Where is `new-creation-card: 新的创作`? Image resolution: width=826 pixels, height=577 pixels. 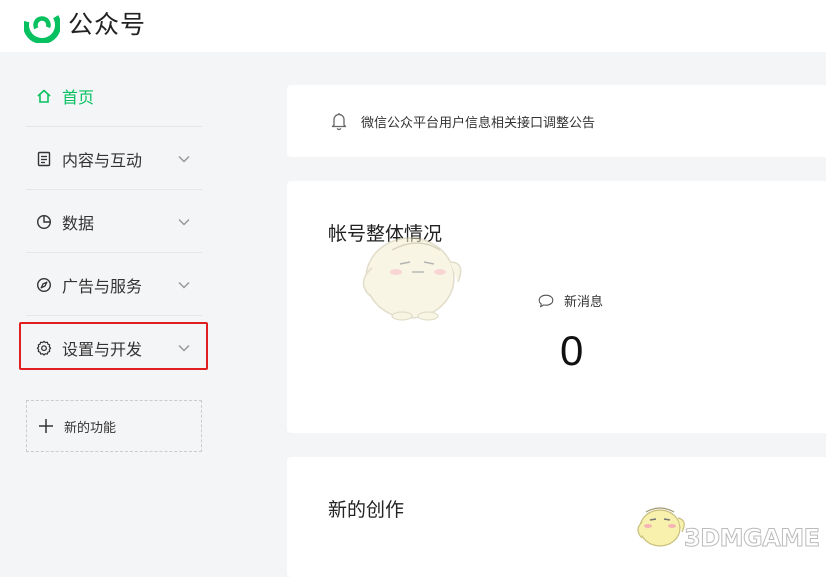
new-creation-card: 新的创作 is located at coordinates (556, 517).